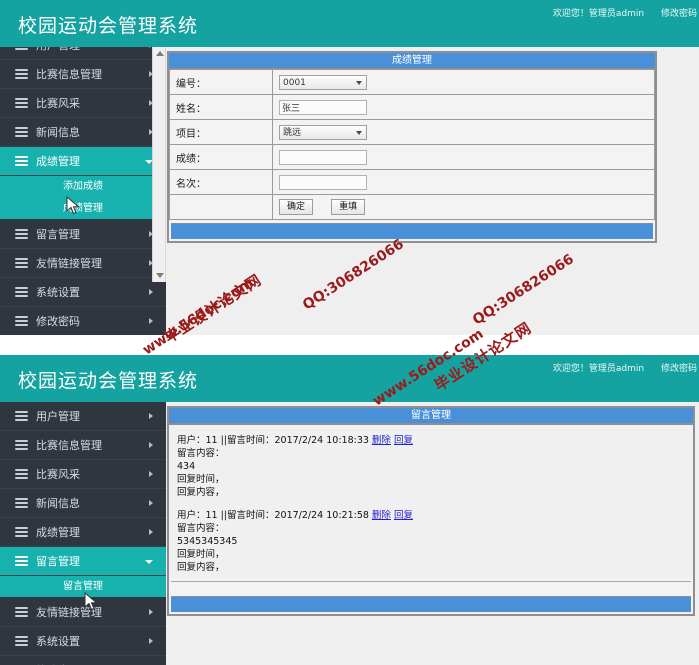 Image resolution: width=699 pixels, height=665 pixels. What do you see at coordinates (323, 132) in the screenshot?
I see `field-select-2: 跳远` at bounding box center [323, 132].